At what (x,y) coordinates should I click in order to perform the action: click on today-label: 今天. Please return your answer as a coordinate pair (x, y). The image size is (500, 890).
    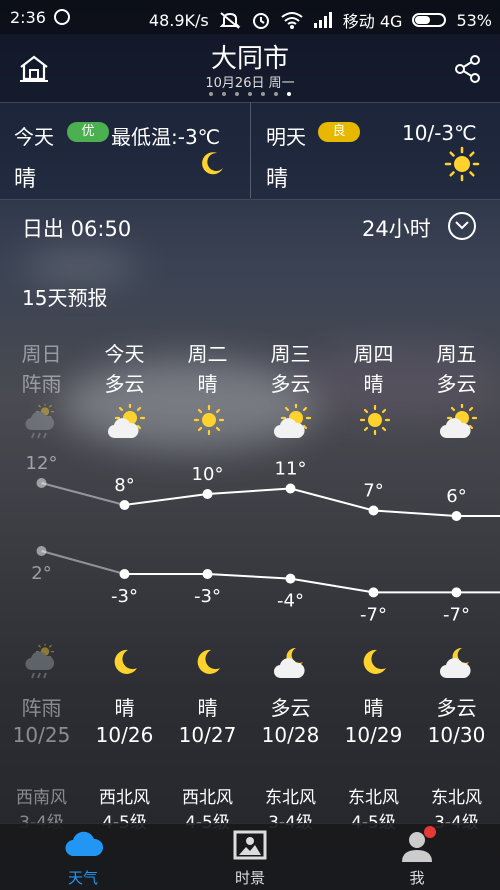
    Looking at the image, I should click on (34, 137).